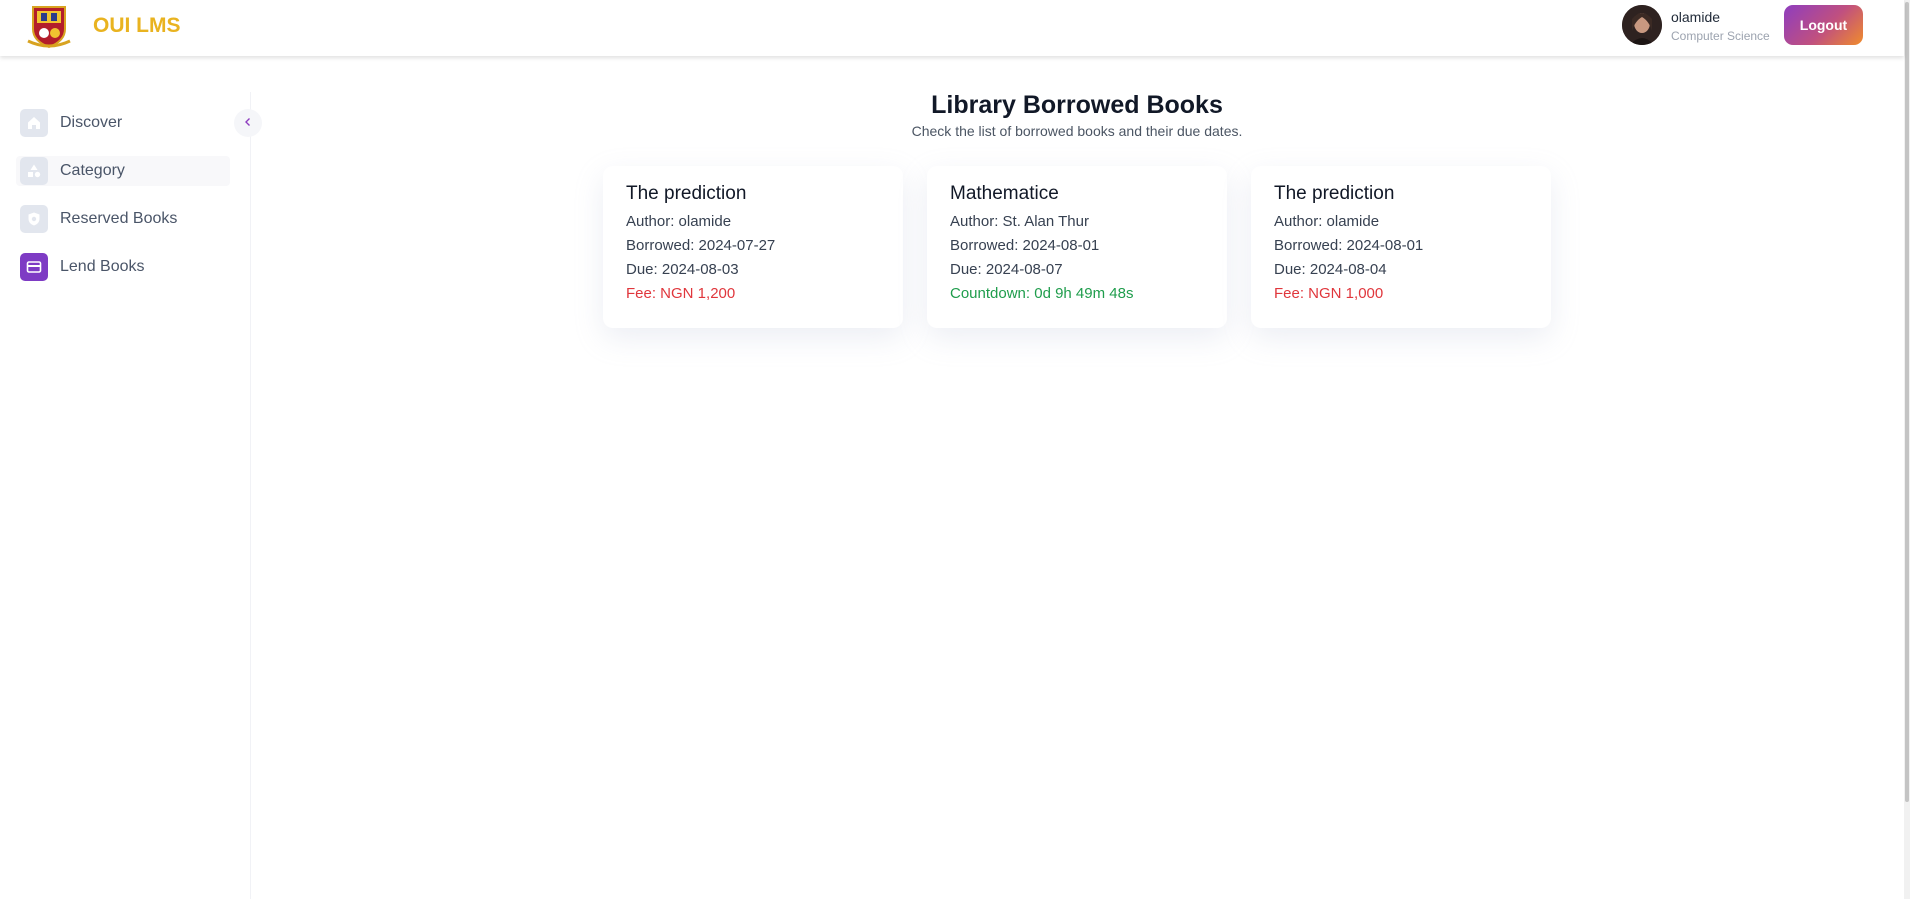 The width and height of the screenshot is (1910, 899). I want to click on due-date: Due: 2024-08-03, so click(682, 269).